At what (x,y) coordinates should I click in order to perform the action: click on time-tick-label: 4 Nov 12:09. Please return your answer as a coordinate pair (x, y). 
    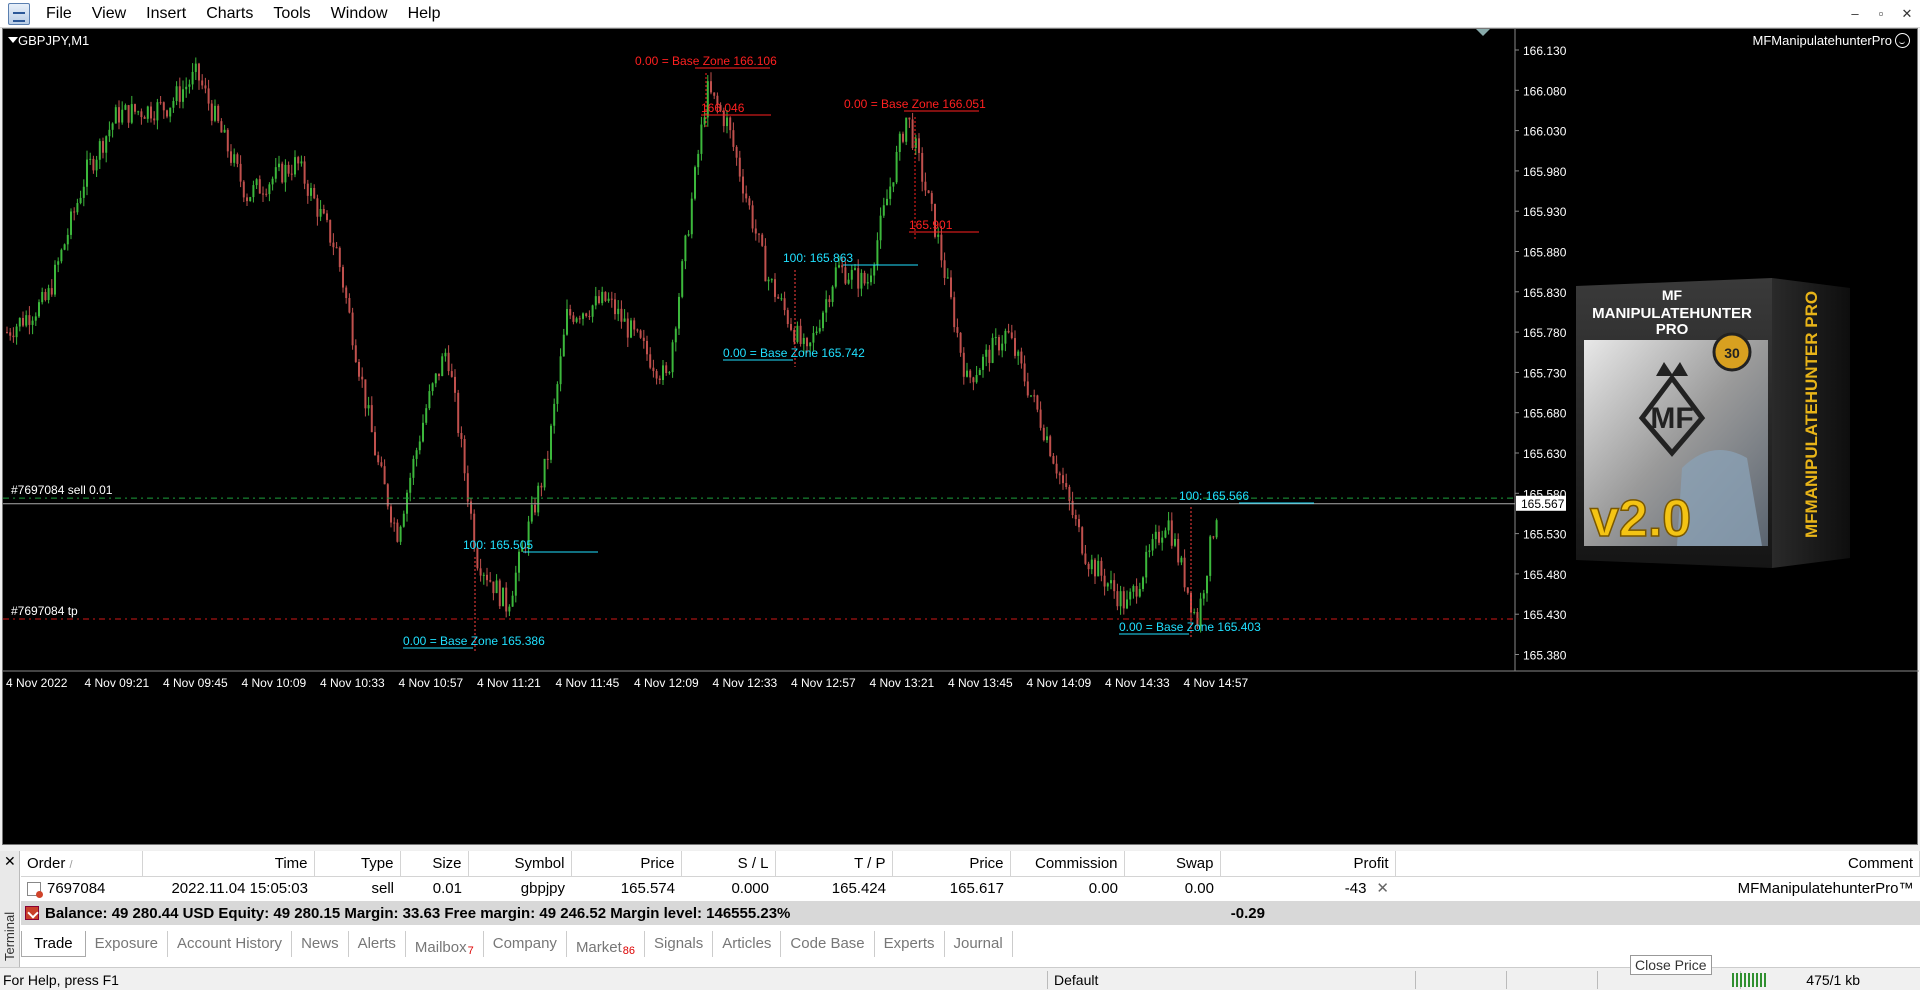
    Looking at the image, I should click on (666, 683).